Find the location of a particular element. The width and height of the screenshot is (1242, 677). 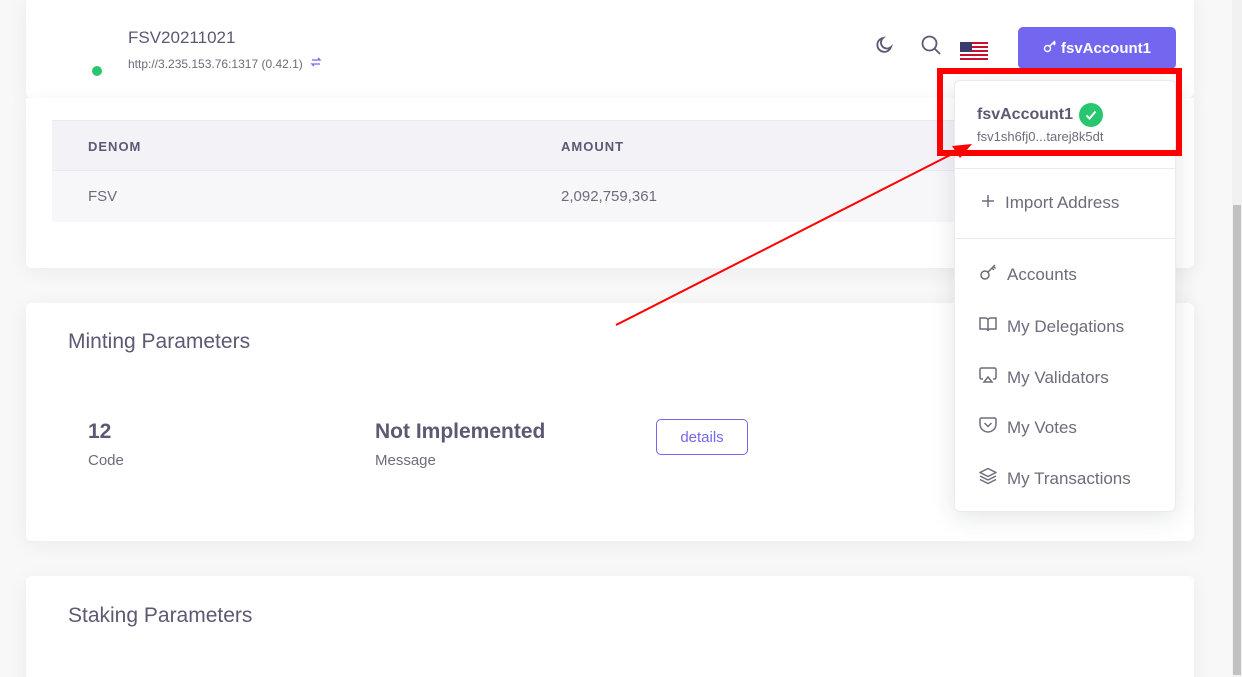

dropdown-item-accounts: Accounts is located at coordinates (1028, 274).